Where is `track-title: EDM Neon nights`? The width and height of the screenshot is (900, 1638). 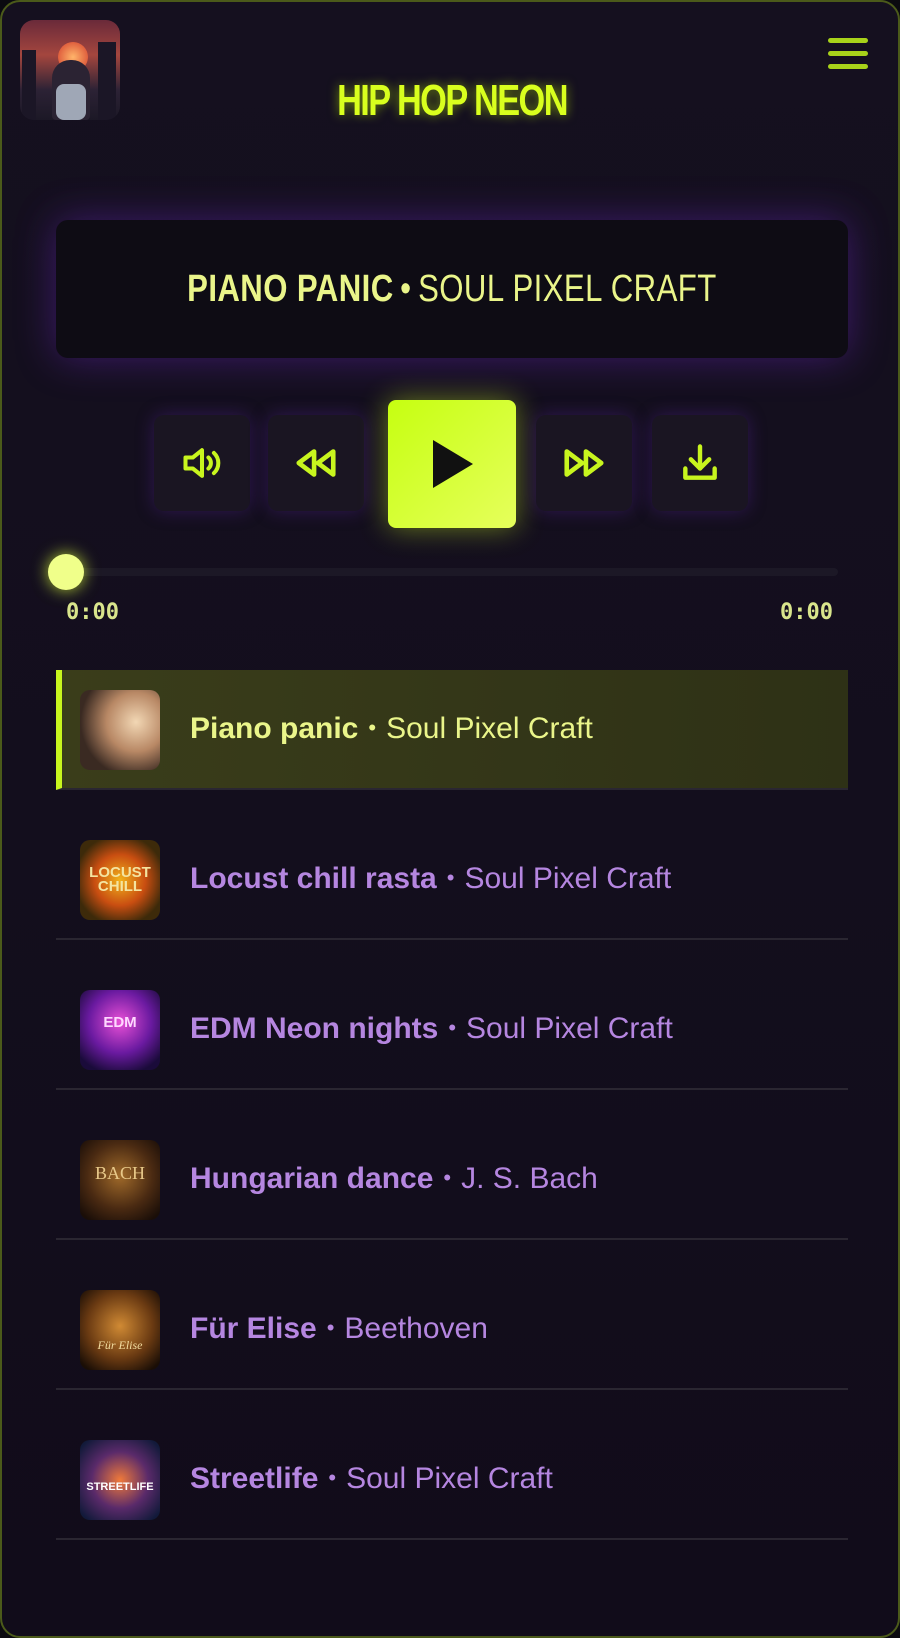 track-title: EDM Neon nights is located at coordinates (314, 1028).